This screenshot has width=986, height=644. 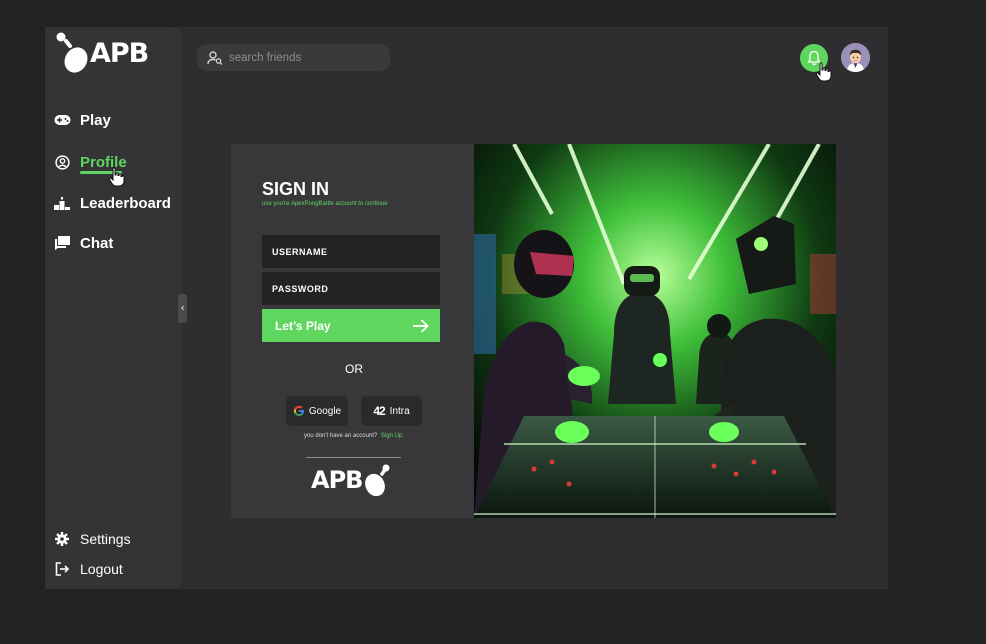 I want to click on user-avatar, so click(x=855, y=57).